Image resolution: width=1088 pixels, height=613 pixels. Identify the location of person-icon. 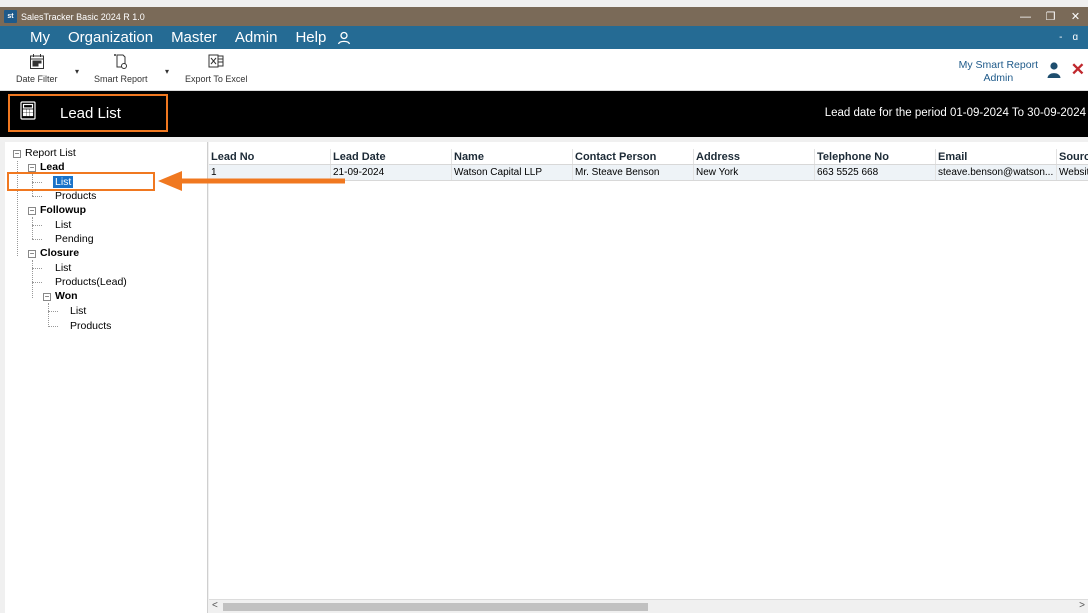
(1054, 72).